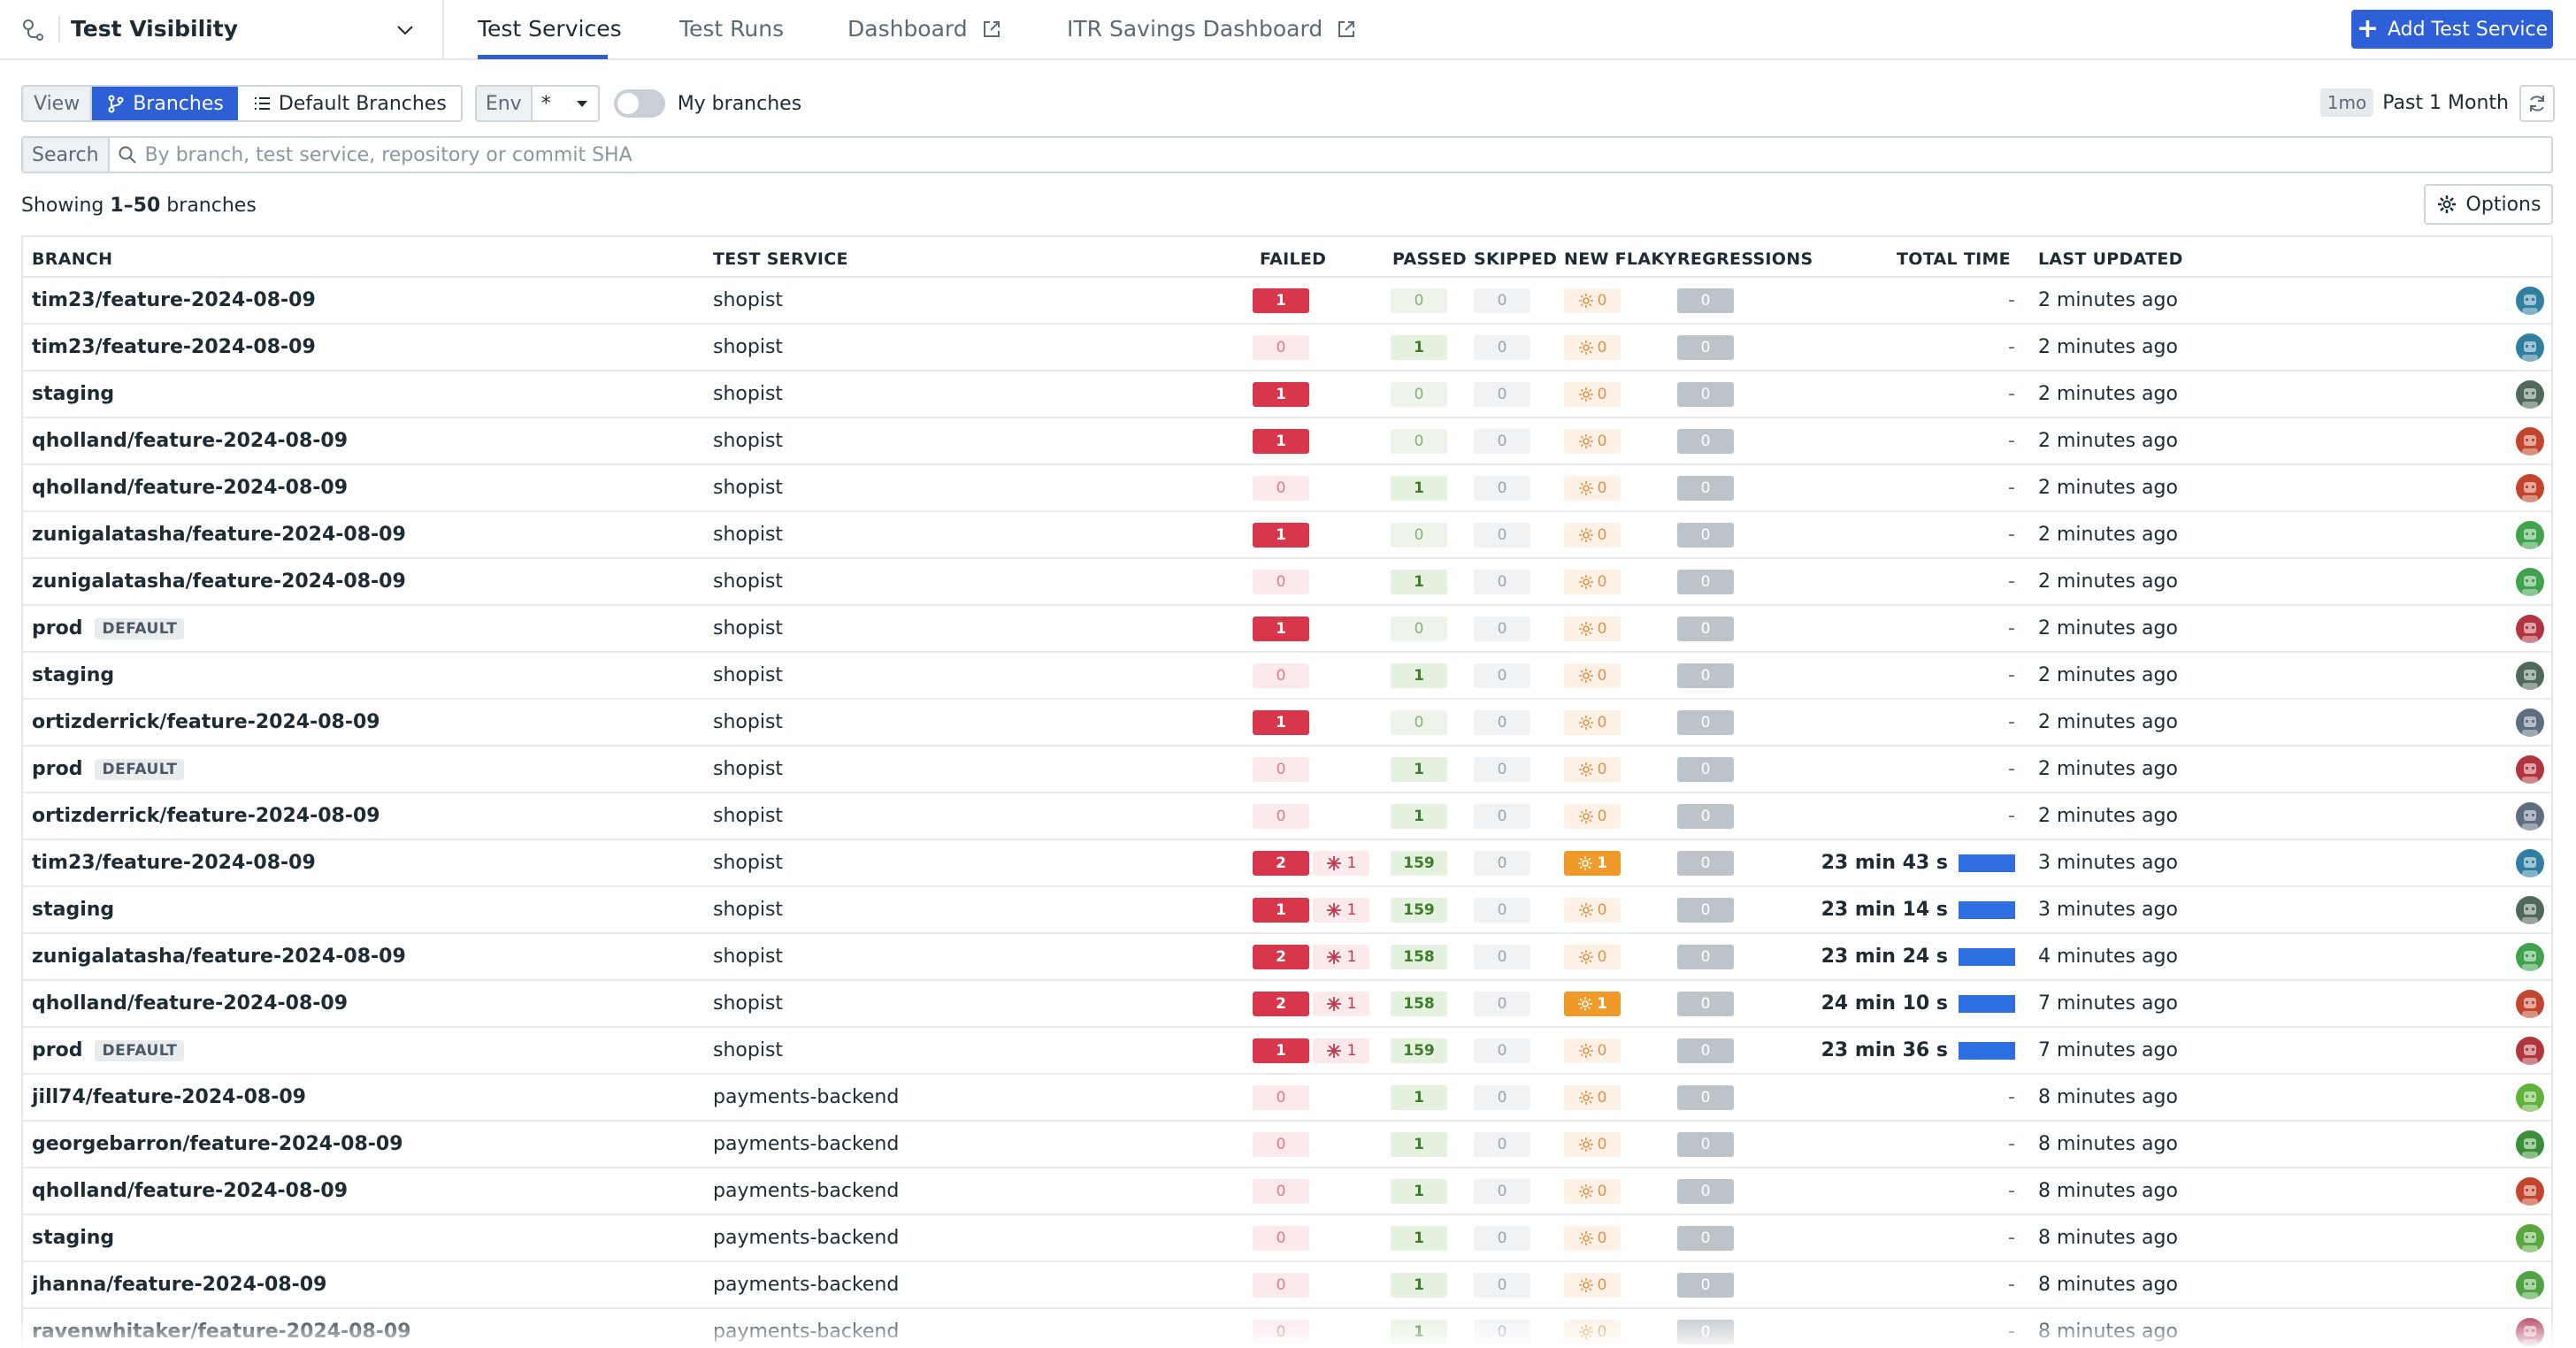  What do you see at coordinates (217, 1144) in the screenshot?
I see `branch-name: georgebarron/feature-2024-08-09` at bounding box center [217, 1144].